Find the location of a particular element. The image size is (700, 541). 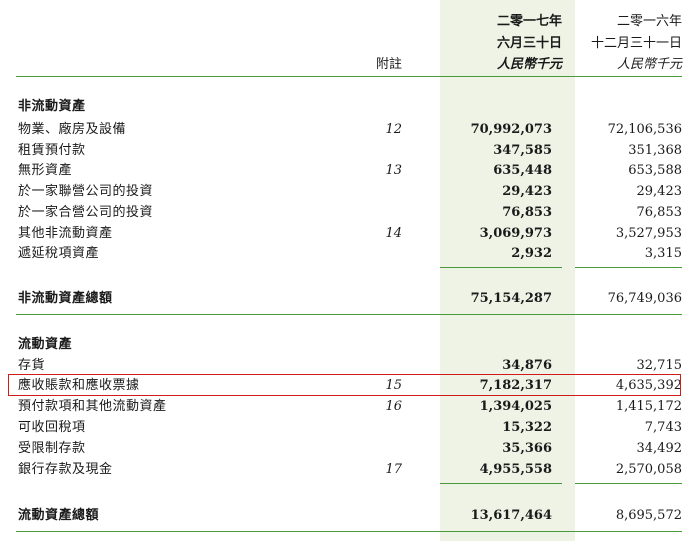

row-note: 14 is located at coordinates (393, 233).